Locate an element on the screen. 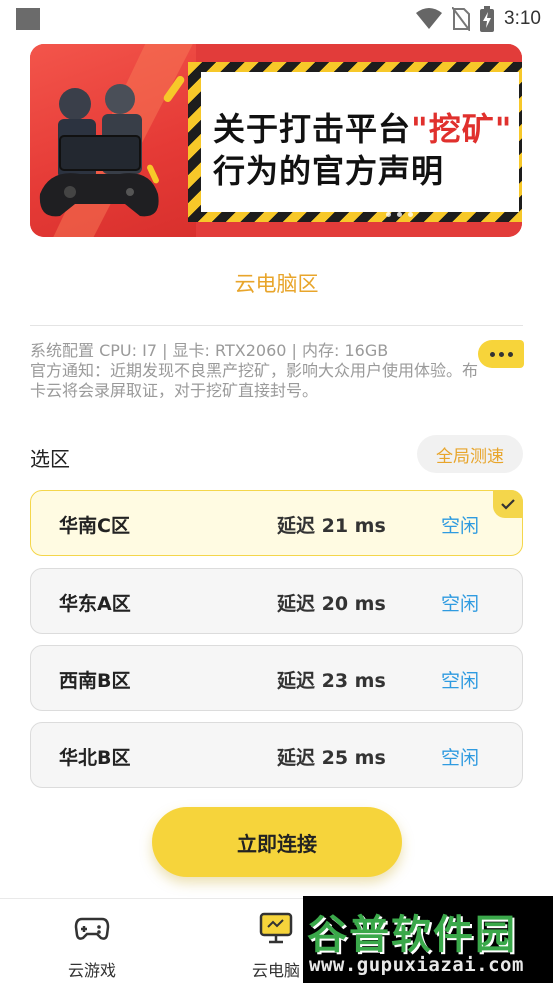  region-latency: 延迟 20 ms is located at coordinates (331, 604).